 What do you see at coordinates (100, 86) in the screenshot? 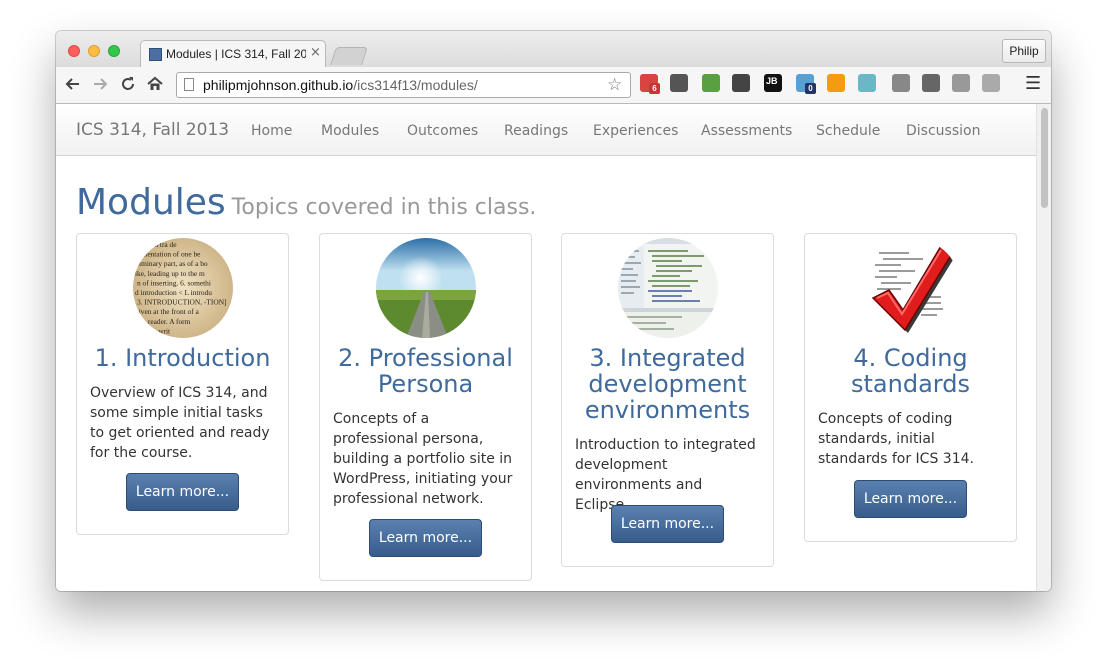
I see `forward-arrow-icon` at bounding box center [100, 86].